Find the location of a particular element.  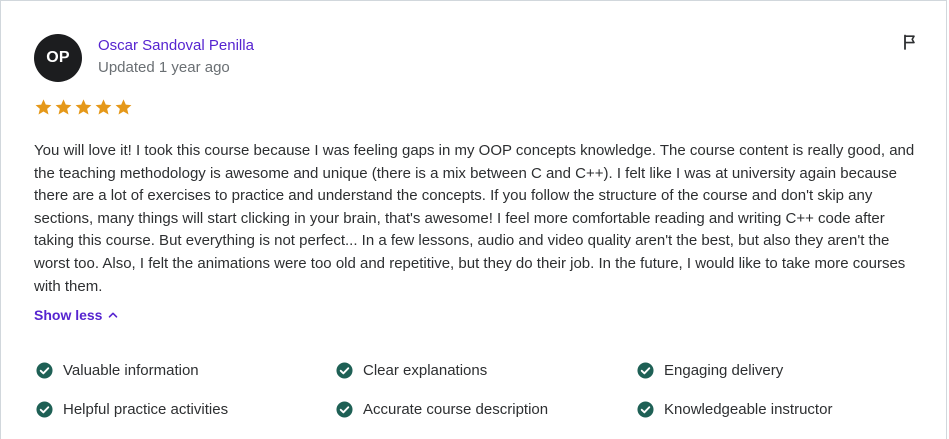

tag-valuable-information: Valuable information is located at coordinates (117, 370).